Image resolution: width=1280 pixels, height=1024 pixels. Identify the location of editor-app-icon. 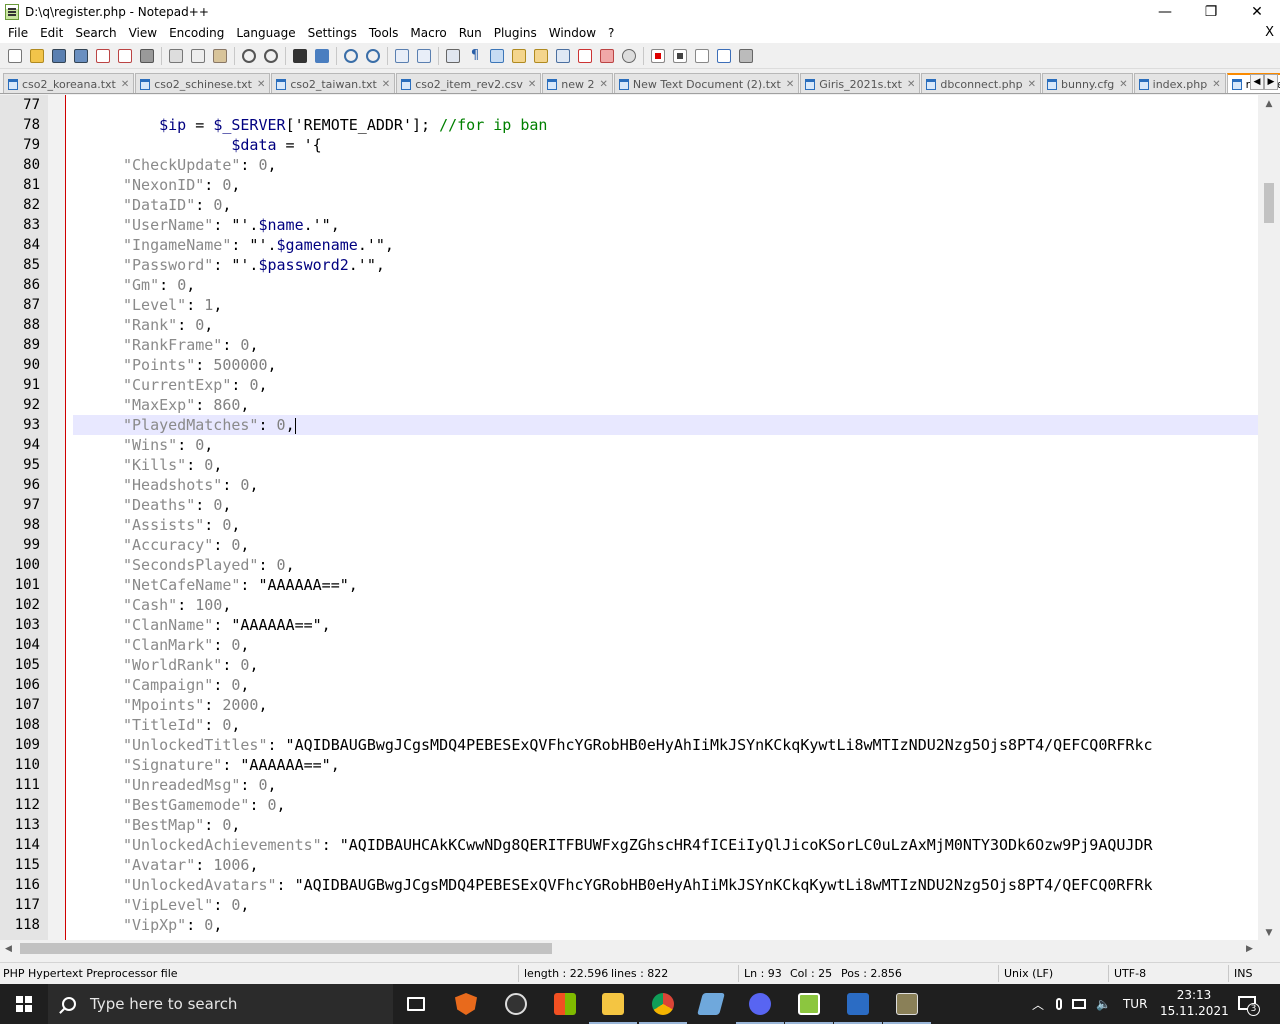
(711, 1004).